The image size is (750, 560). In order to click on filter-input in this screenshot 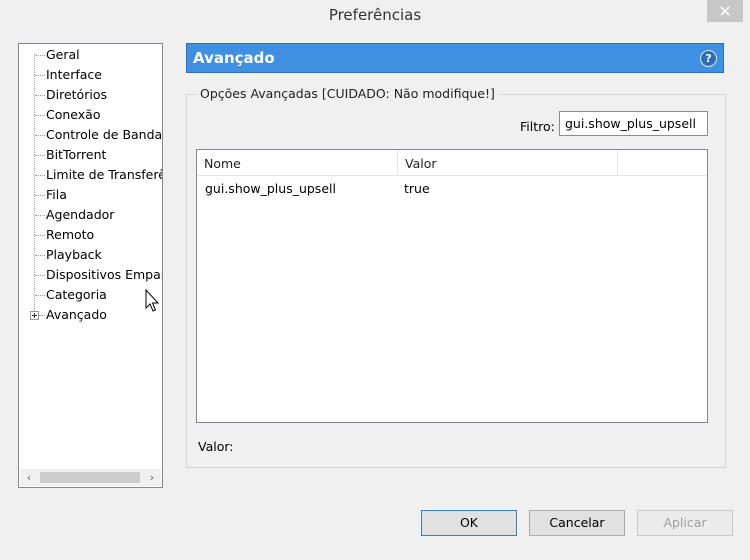, I will do `click(633, 123)`.